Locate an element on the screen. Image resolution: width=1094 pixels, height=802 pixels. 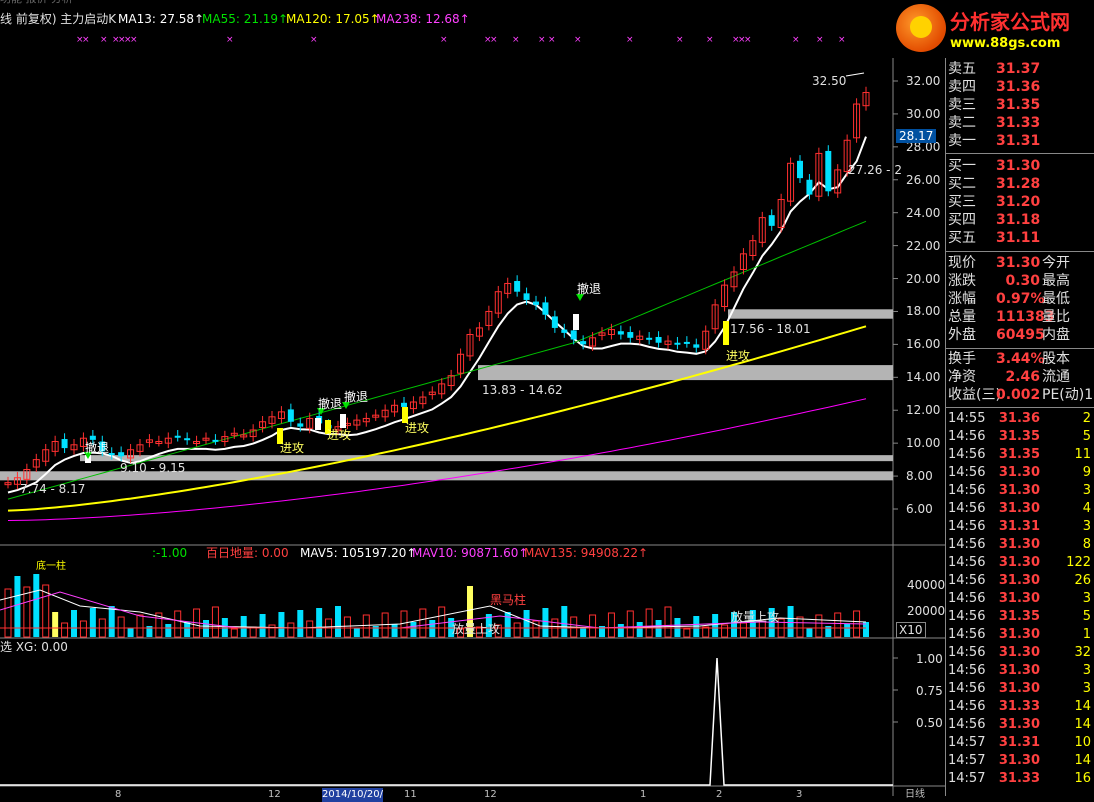
row-value: 31.18 is located at coordinates (1018, 220).